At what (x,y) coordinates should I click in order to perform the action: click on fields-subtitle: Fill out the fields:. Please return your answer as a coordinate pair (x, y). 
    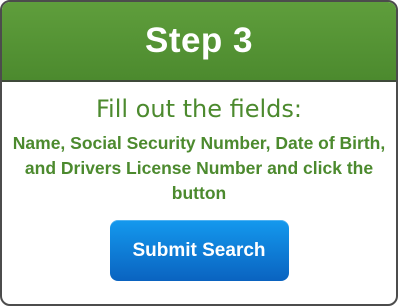
    Looking at the image, I should click on (198, 109).